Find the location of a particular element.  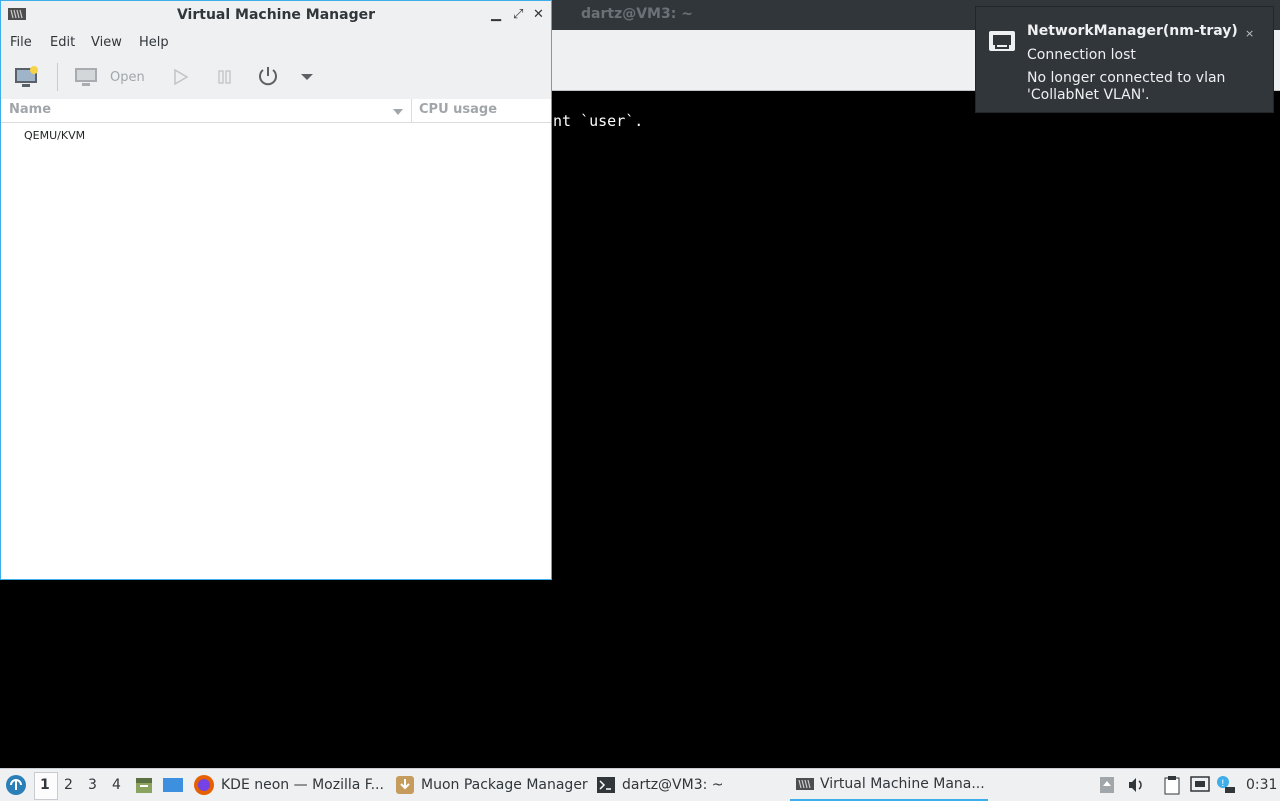

column-name: Name is located at coordinates (30, 109).